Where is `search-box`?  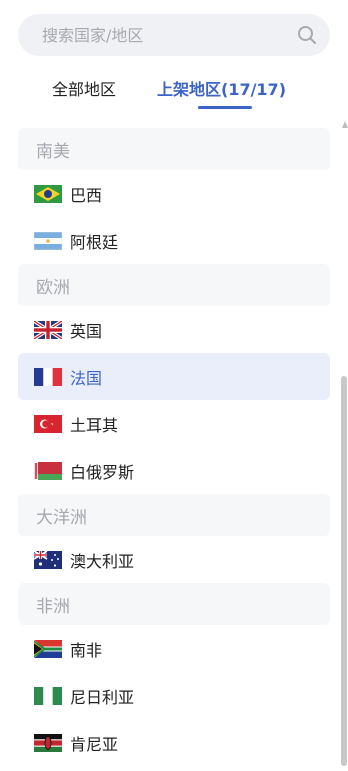 search-box is located at coordinates (174, 35).